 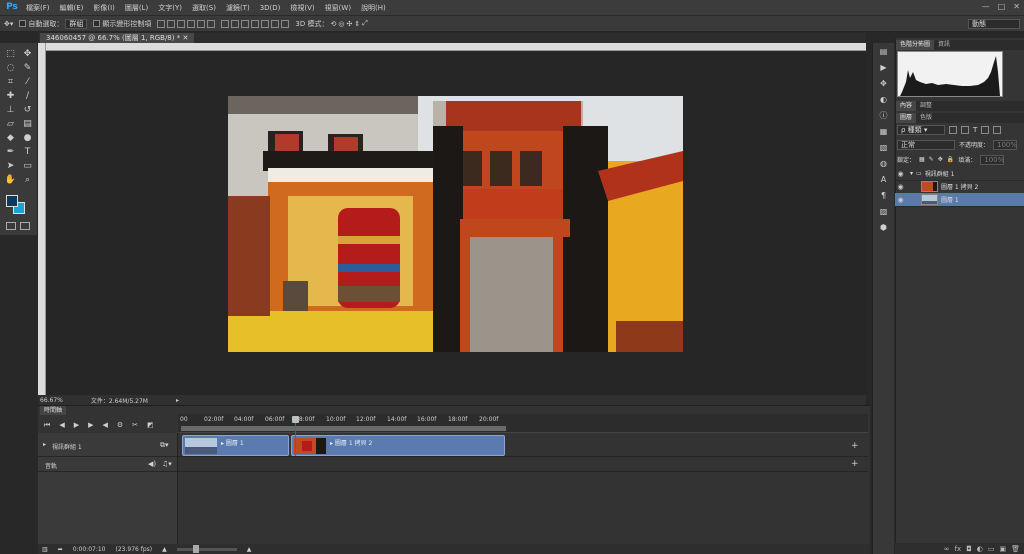 What do you see at coordinates (45, 549) in the screenshot?
I see `convert-frame-icon: ▥` at bounding box center [45, 549].